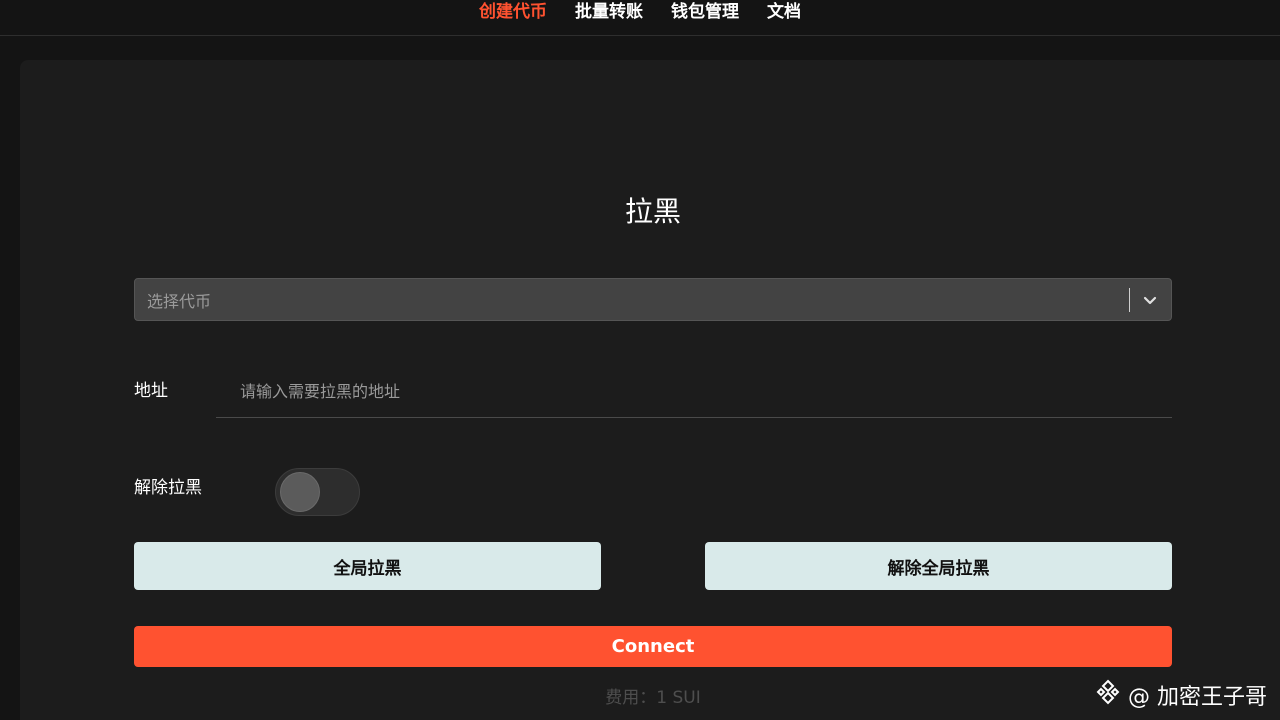 The width and height of the screenshot is (1280, 720). What do you see at coordinates (653, 646) in the screenshot?
I see `connect-button: Connect` at bounding box center [653, 646].